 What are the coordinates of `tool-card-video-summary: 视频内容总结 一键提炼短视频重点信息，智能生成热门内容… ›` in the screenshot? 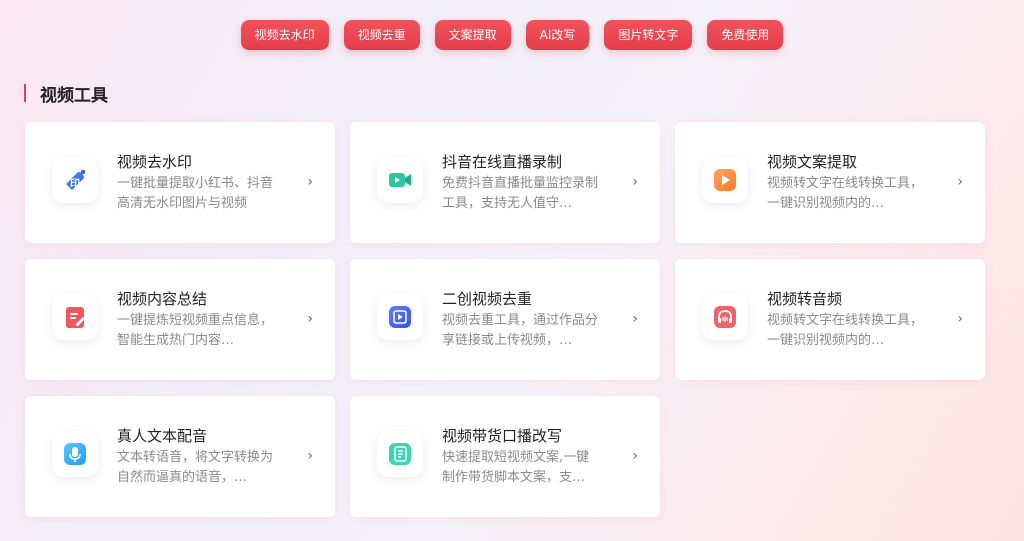 It's located at (180, 319).